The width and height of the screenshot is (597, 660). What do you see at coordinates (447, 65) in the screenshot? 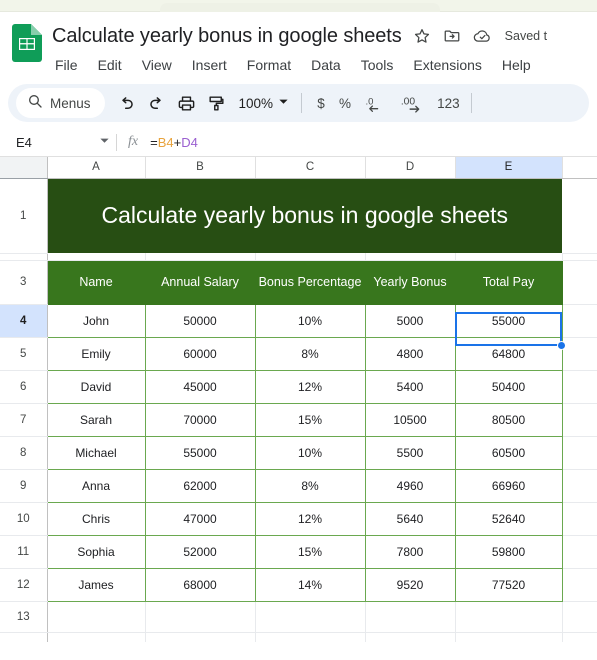
I see `menu-item-extensions: Extensions` at bounding box center [447, 65].